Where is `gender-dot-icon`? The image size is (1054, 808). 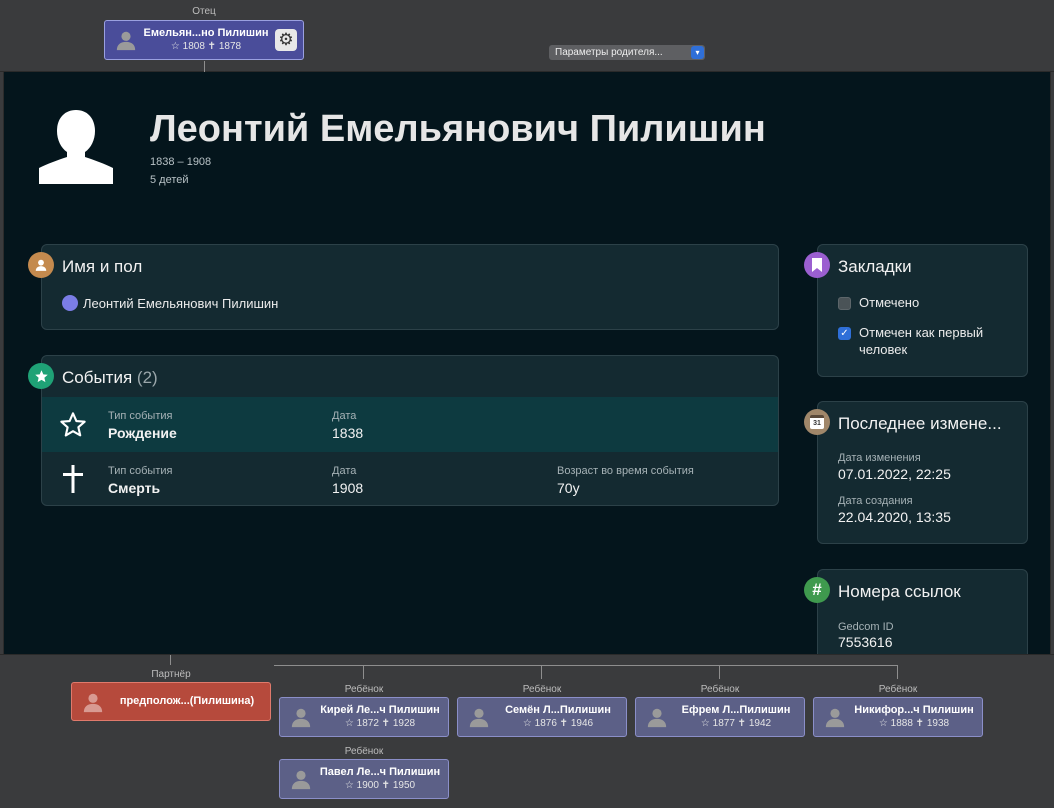 gender-dot-icon is located at coordinates (70, 303).